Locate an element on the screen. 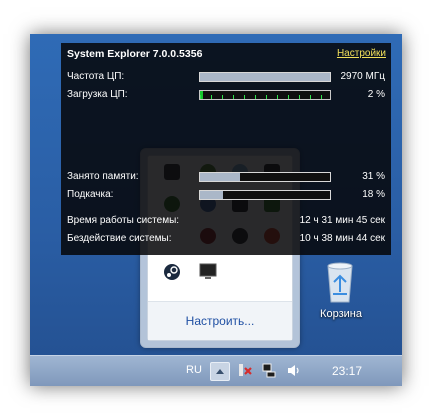 This screenshot has height=417, width=432. swap-value: 18 % is located at coordinates (373, 194).